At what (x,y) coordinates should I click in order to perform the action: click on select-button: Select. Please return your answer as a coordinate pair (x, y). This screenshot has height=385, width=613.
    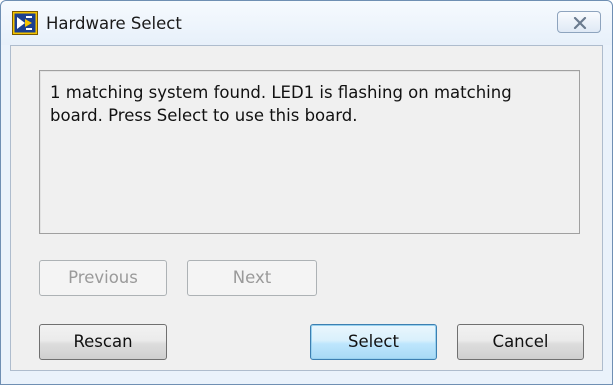
    Looking at the image, I should click on (373, 342).